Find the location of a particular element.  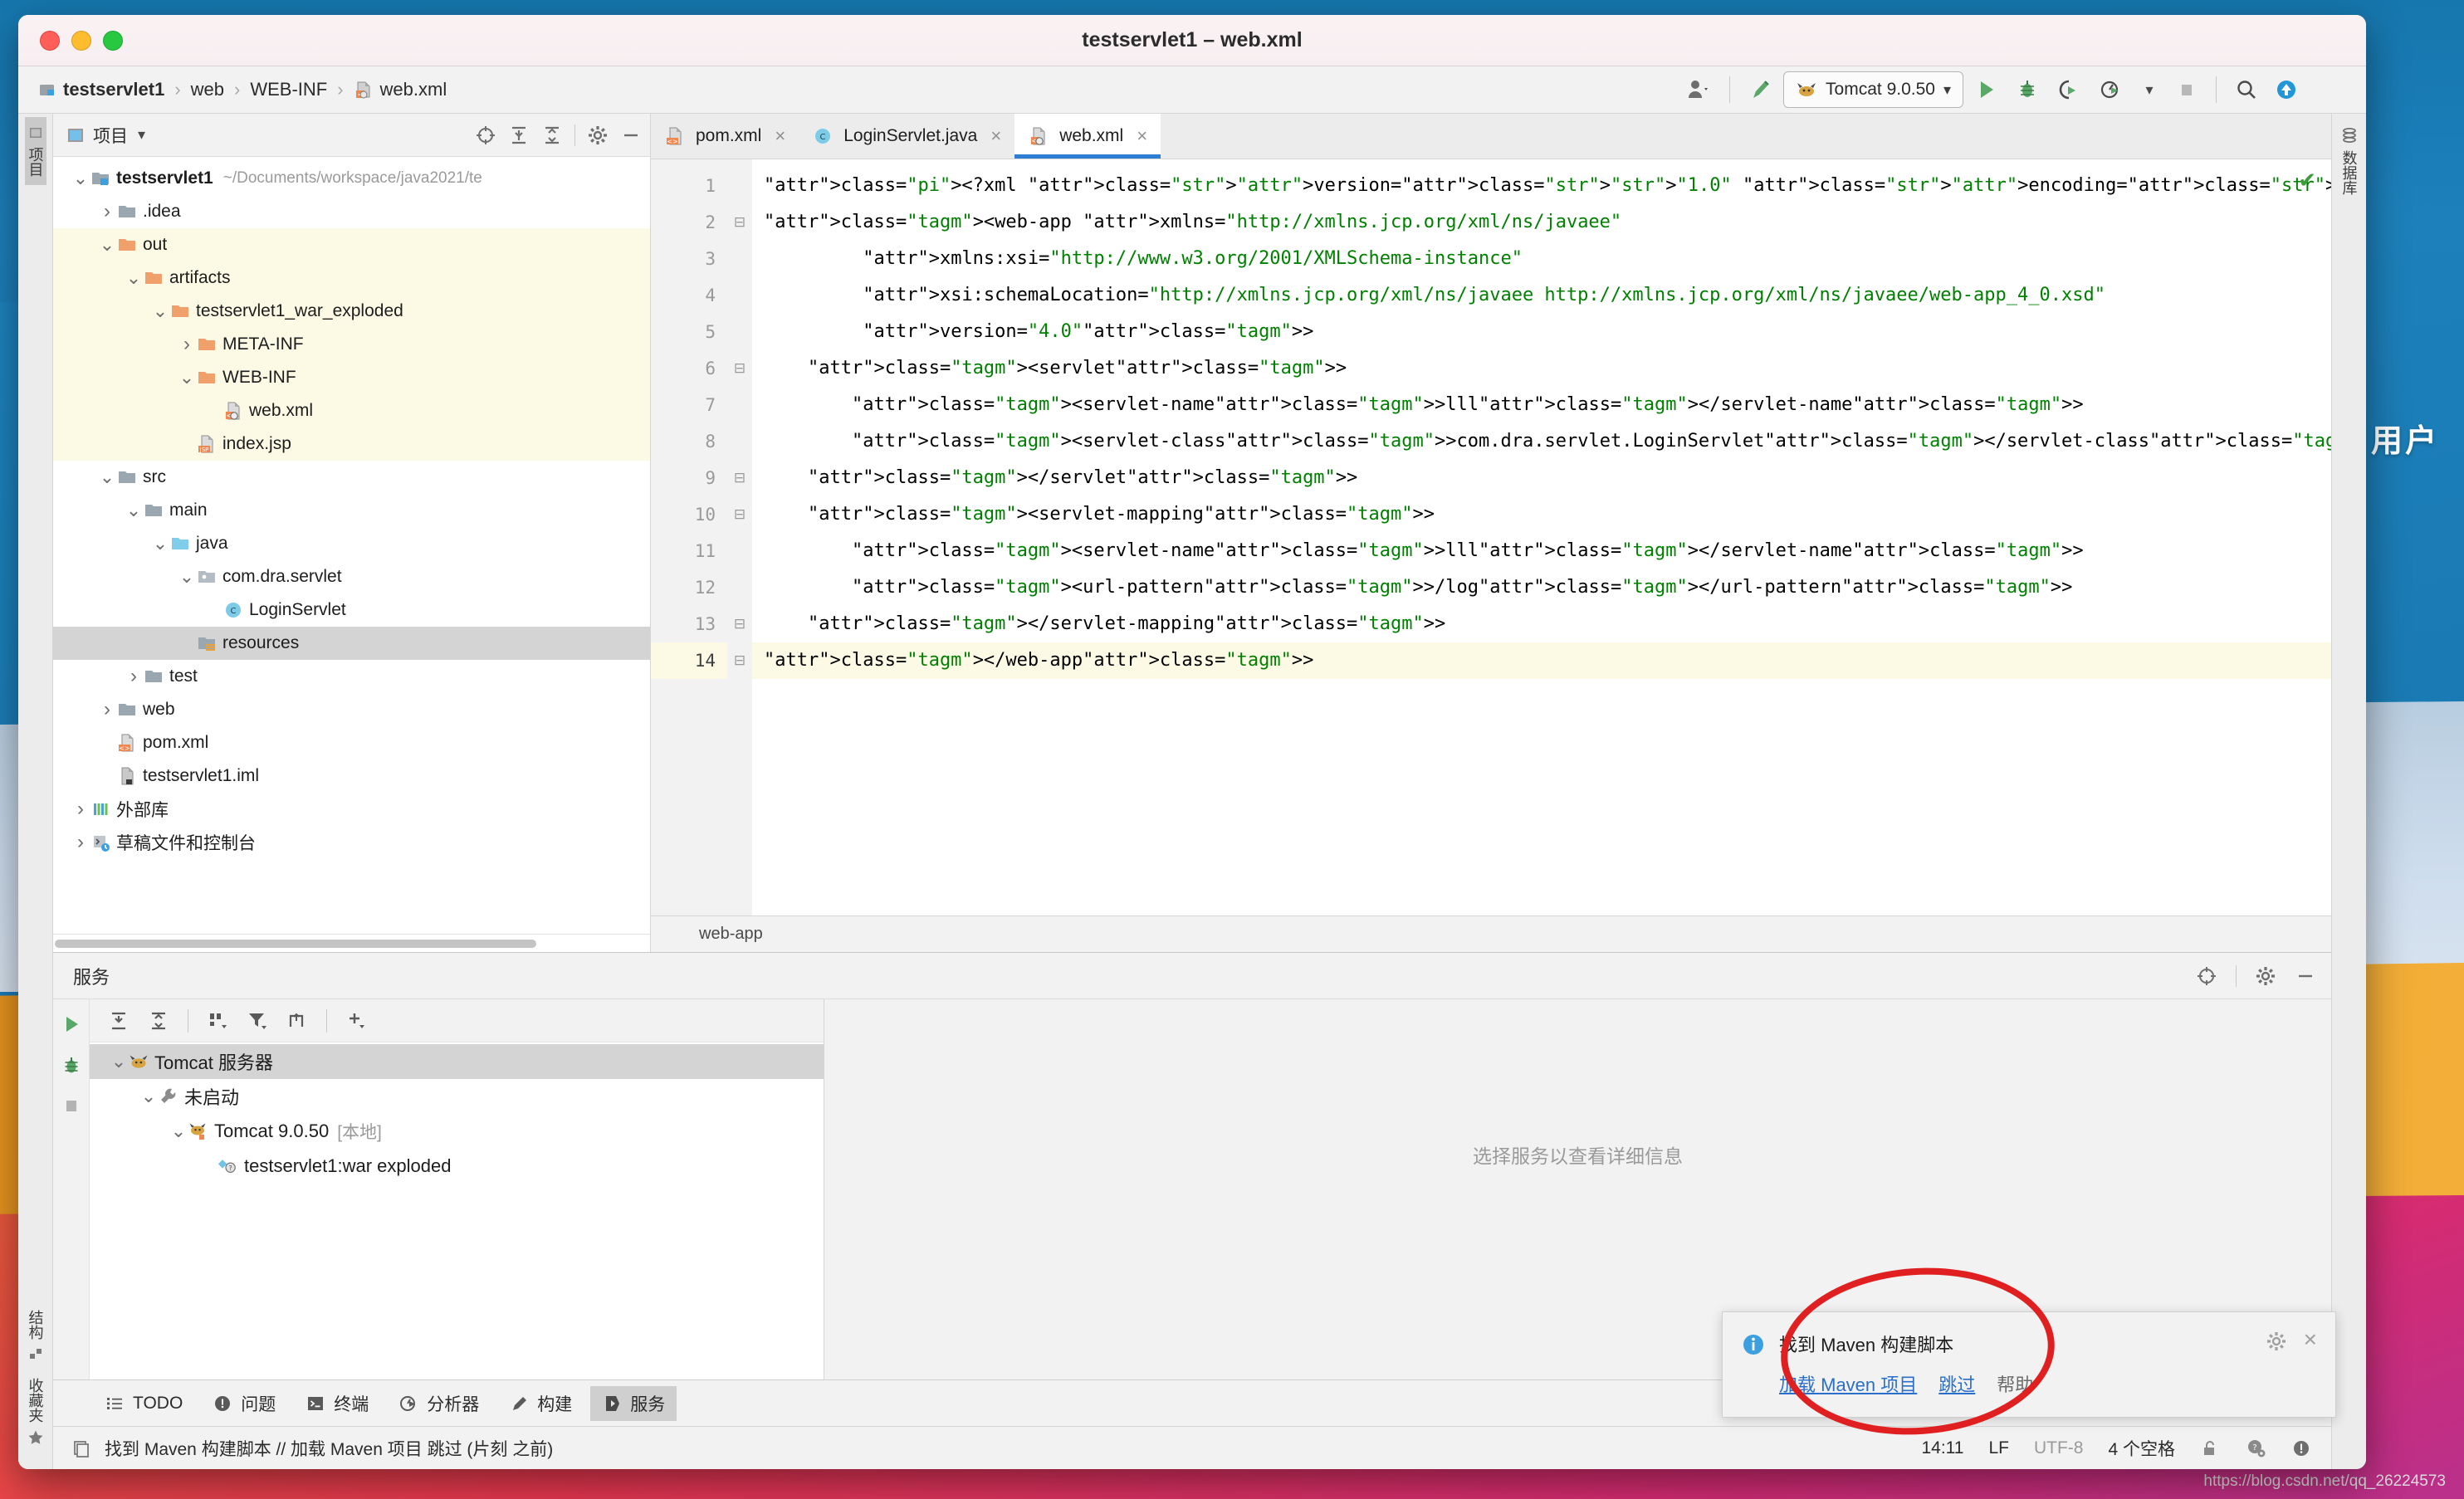

project-tree-node: C LoginServlet is located at coordinates (352, 610).